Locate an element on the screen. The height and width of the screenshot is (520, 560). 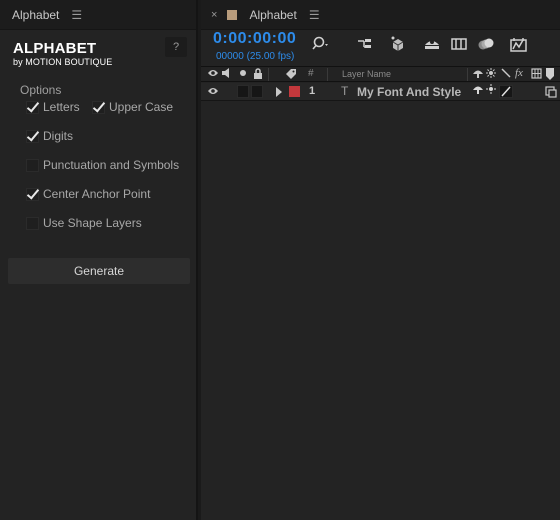
shy-switch-icon is located at coordinates (478, 74).